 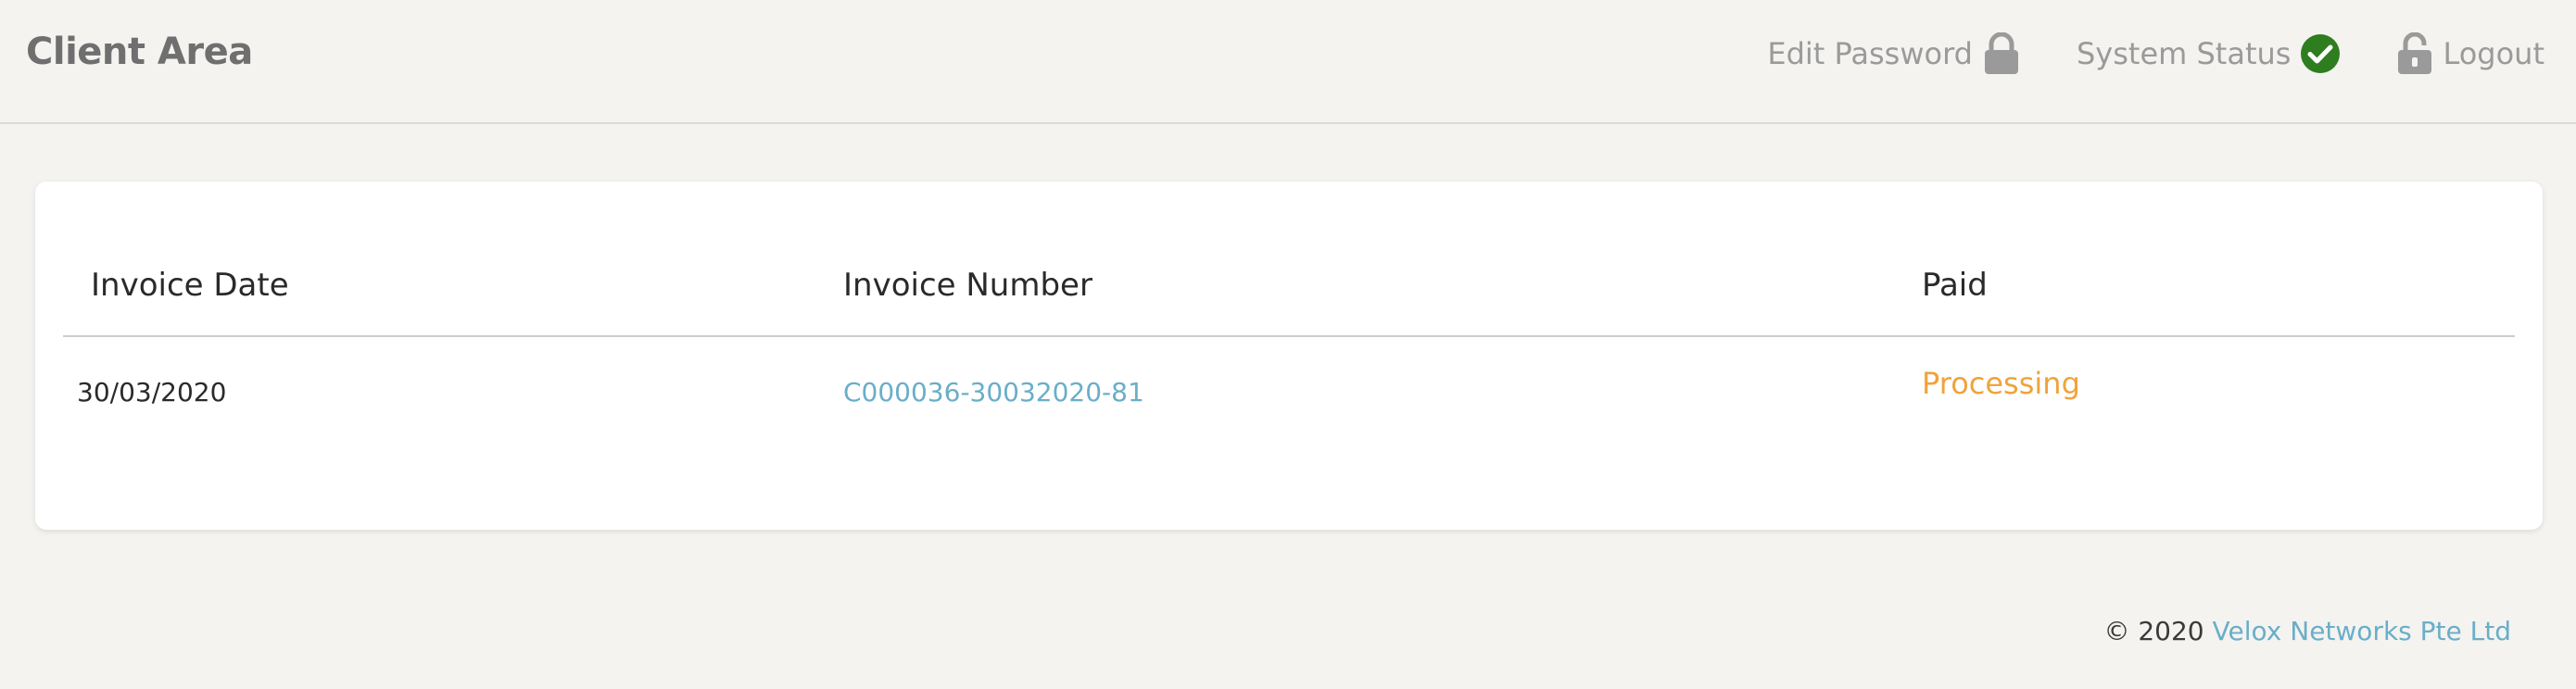 I want to click on payment-status-badge: Processing, so click(x=2001, y=383).